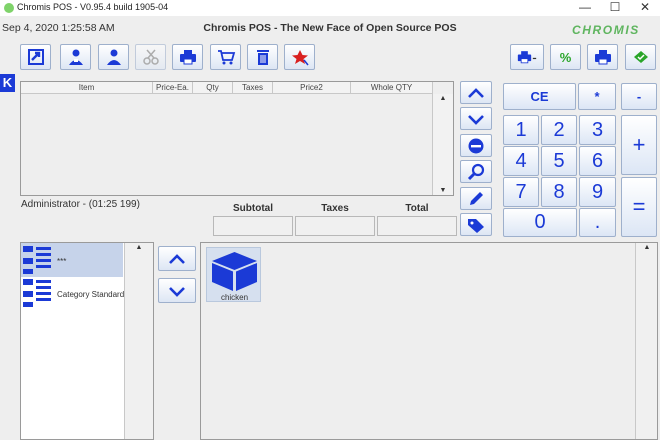 The height and width of the screenshot is (440, 660). I want to click on refresh-button, so click(35, 57).